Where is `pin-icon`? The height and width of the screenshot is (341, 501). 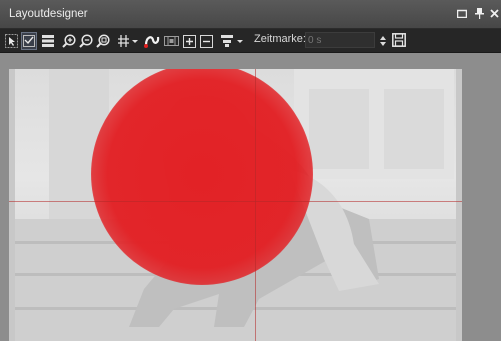 pin-icon is located at coordinates (479, 13).